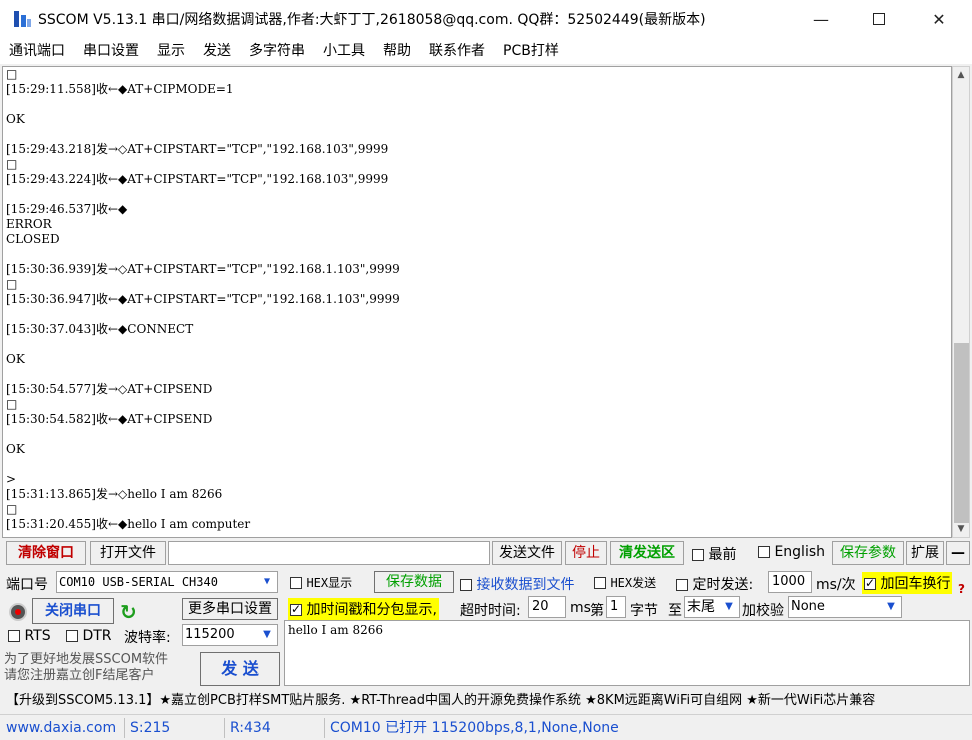 The height and width of the screenshot is (740, 972). I want to click on log-line: [15:30:54.577]发→◇AT+CIPSEND, so click(109, 389).